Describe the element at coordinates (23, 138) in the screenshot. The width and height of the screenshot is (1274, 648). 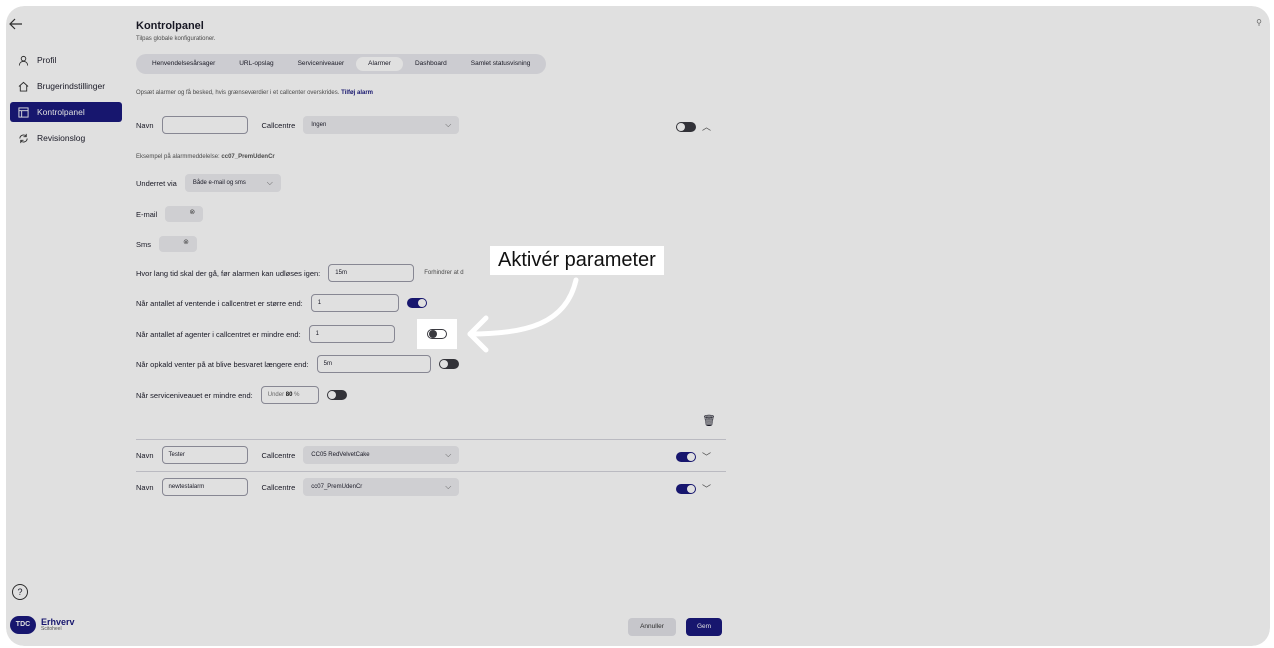
I see `sync-icon` at that location.